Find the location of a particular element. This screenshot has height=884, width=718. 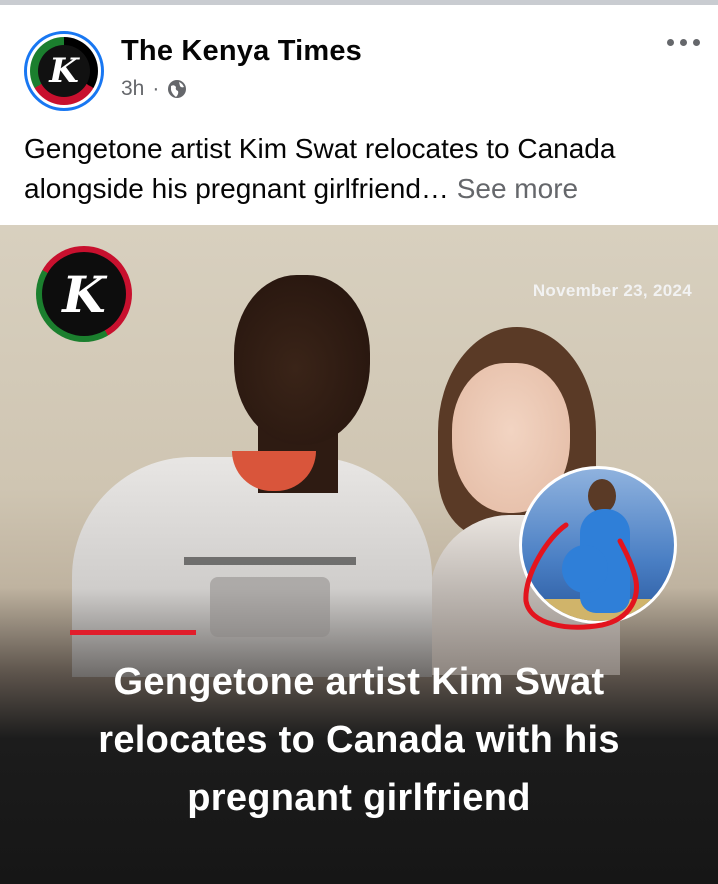

man-shirt is located at coordinates (252, 567).